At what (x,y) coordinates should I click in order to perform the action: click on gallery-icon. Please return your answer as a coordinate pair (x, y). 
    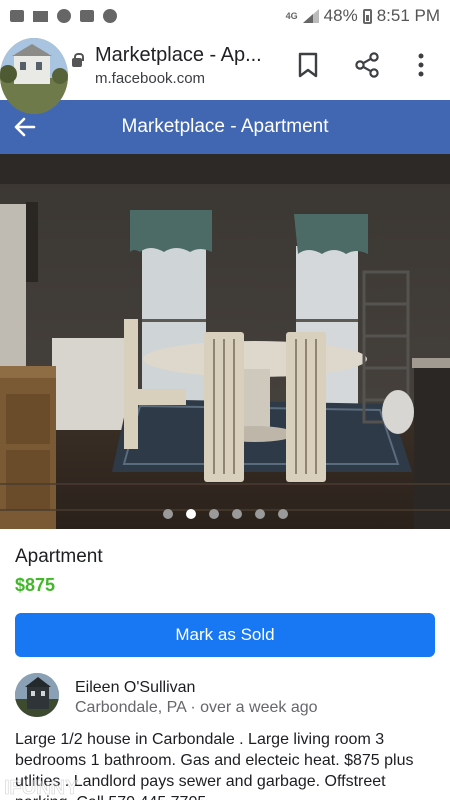
    Looking at the image, I should click on (87, 16).